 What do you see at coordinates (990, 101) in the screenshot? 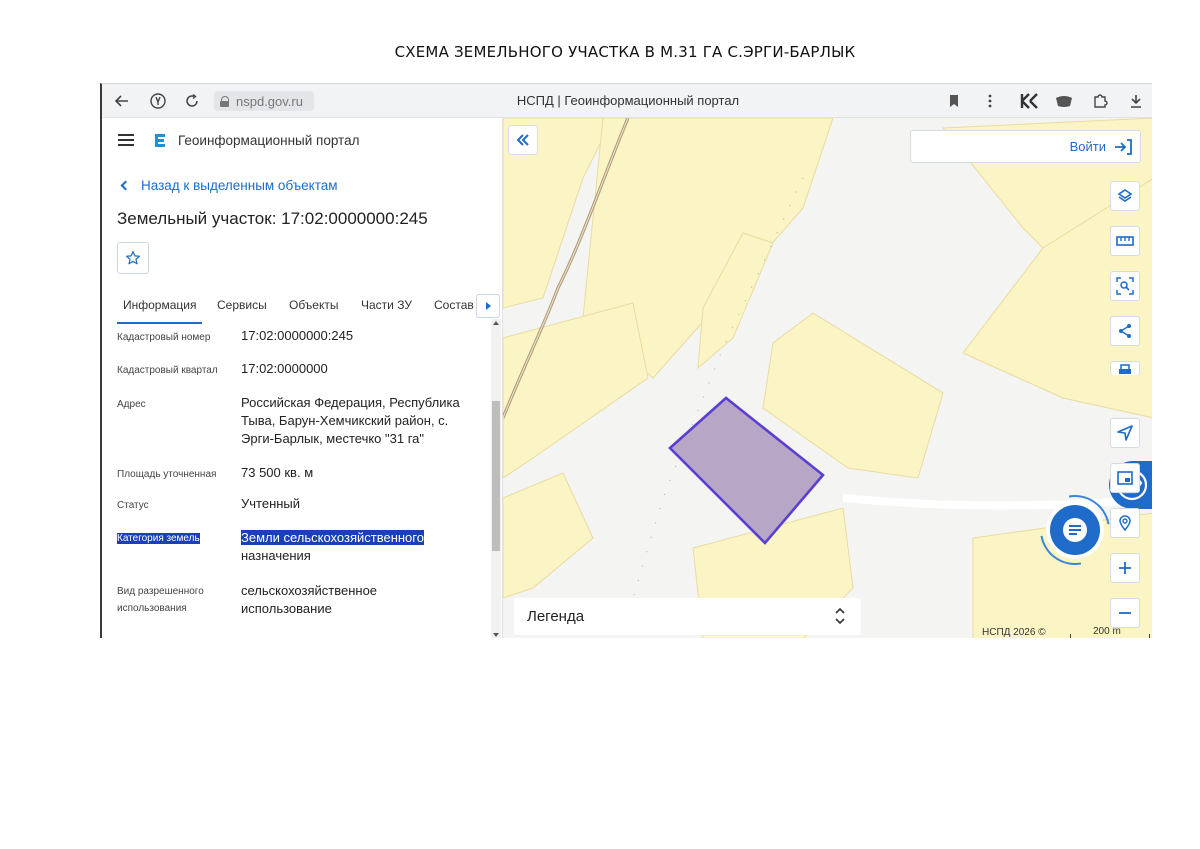
I see `more-vertical-icon` at bounding box center [990, 101].